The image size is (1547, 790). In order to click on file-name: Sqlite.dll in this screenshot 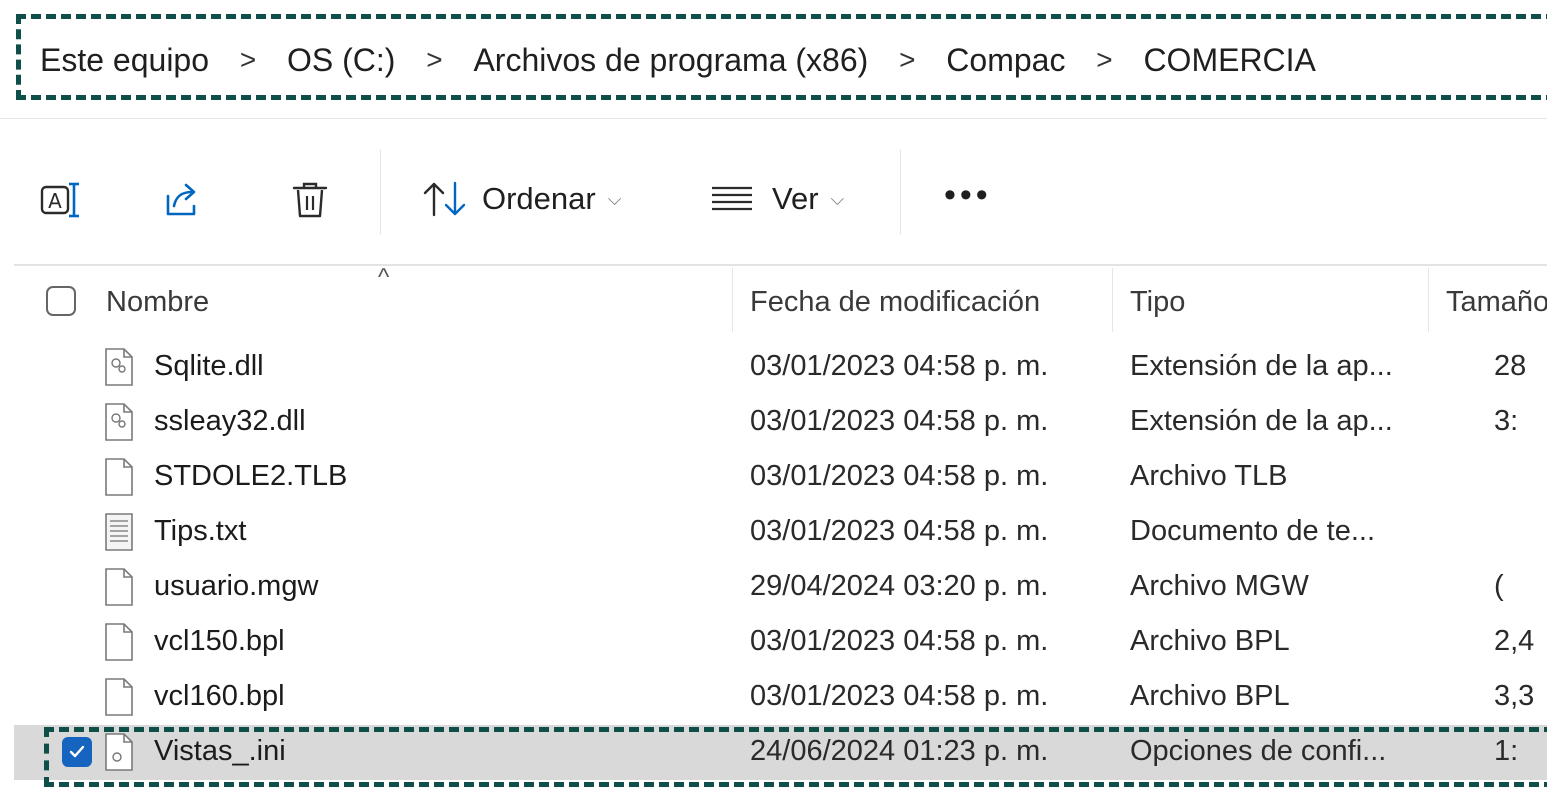, I will do `click(209, 366)`.